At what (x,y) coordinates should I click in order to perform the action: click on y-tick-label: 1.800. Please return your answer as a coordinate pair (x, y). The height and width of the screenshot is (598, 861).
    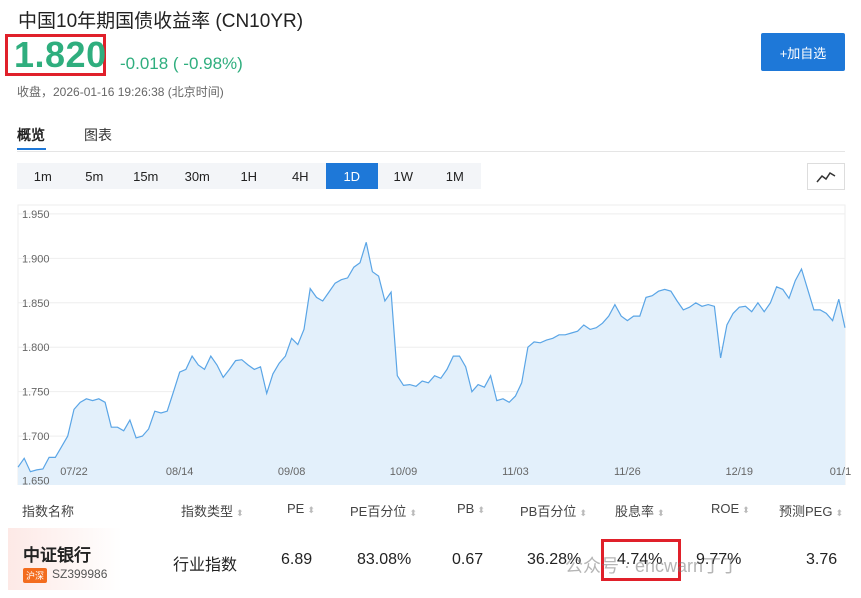
    Looking at the image, I should click on (36, 348).